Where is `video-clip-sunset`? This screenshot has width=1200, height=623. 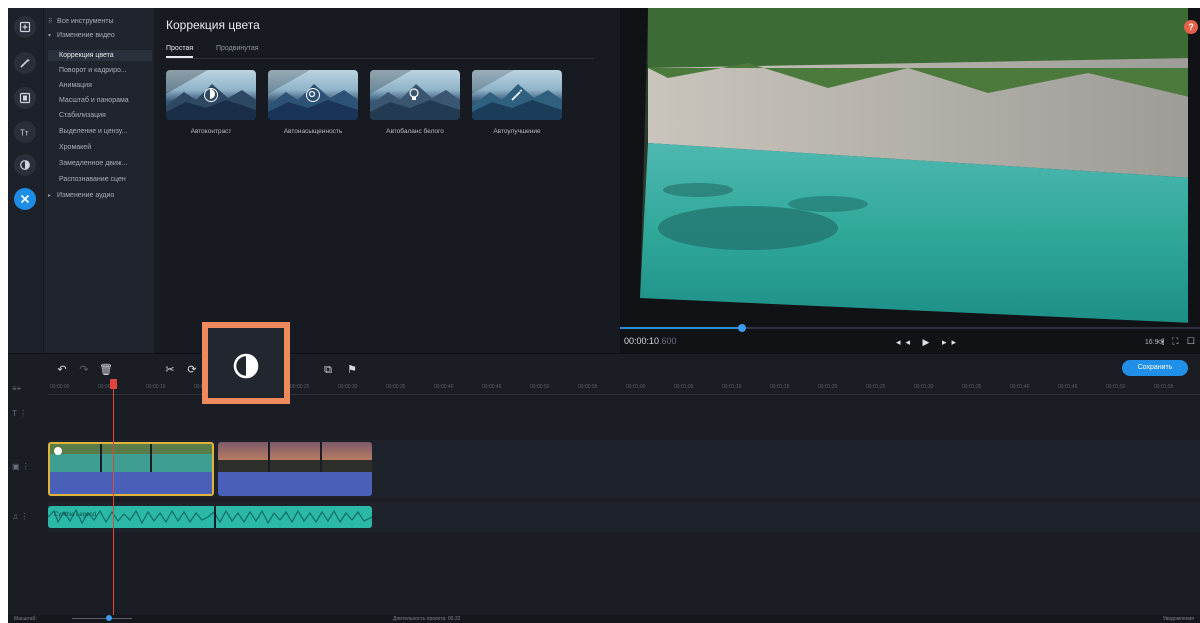 video-clip-sunset is located at coordinates (295, 469).